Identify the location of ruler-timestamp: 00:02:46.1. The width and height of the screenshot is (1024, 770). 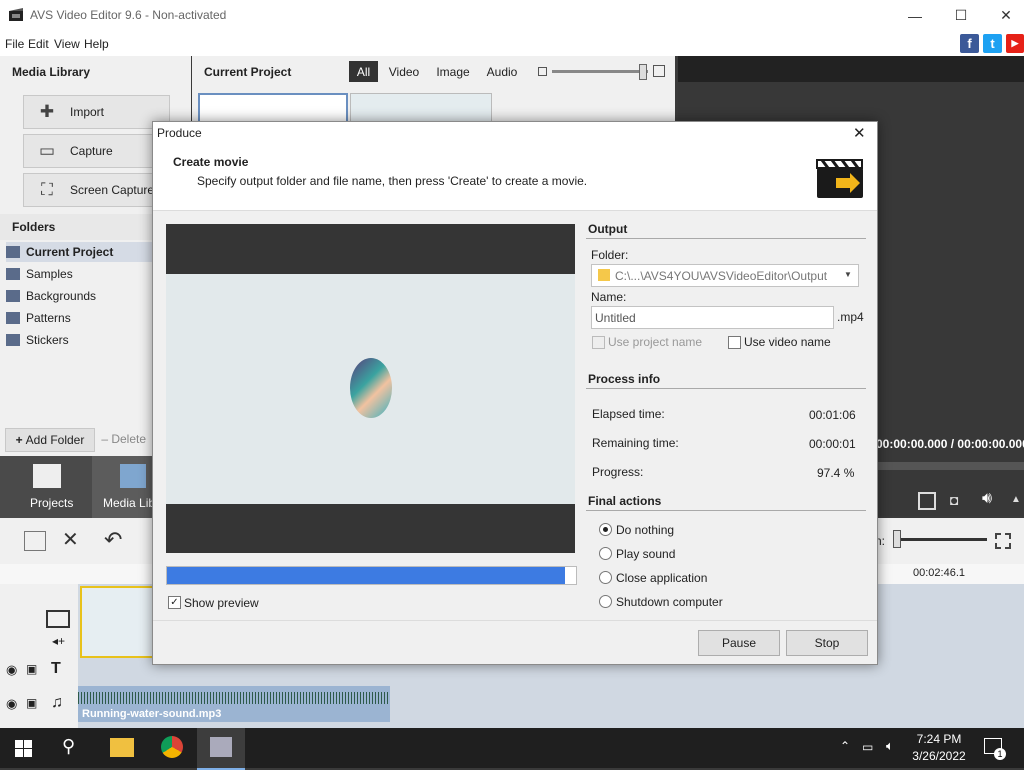
(939, 573).